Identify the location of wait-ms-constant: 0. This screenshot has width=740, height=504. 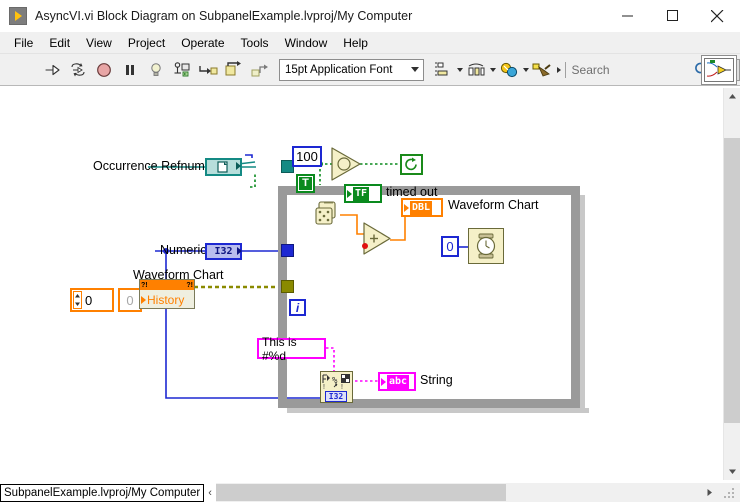
(450, 246).